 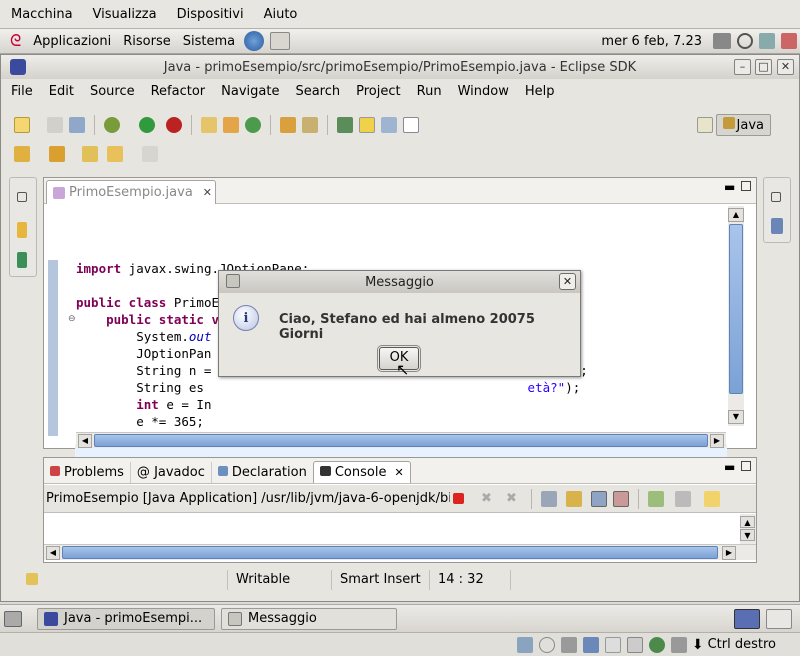 What do you see at coordinates (15, 41) in the screenshot?
I see `debian-logo-icon: ᘓ` at bounding box center [15, 41].